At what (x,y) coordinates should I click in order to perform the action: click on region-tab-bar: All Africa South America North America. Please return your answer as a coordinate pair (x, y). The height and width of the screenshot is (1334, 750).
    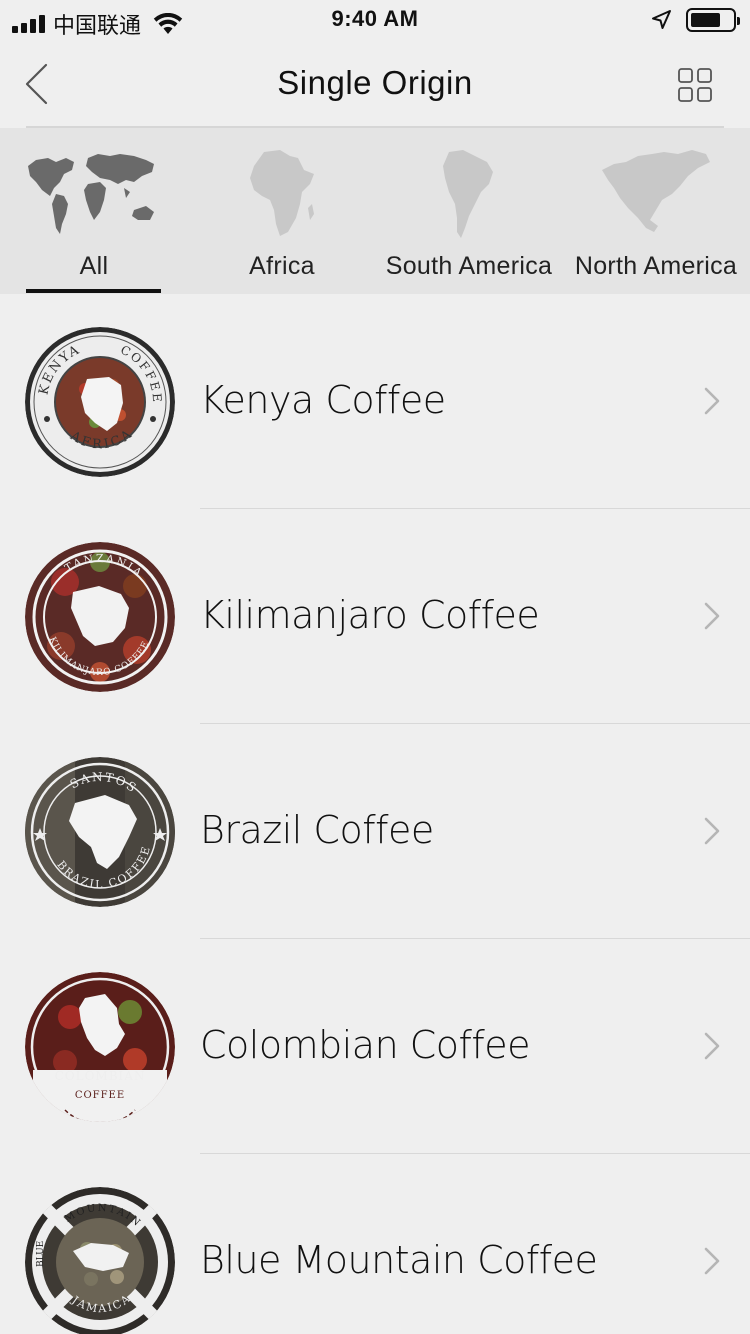
    Looking at the image, I should click on (375, 211).